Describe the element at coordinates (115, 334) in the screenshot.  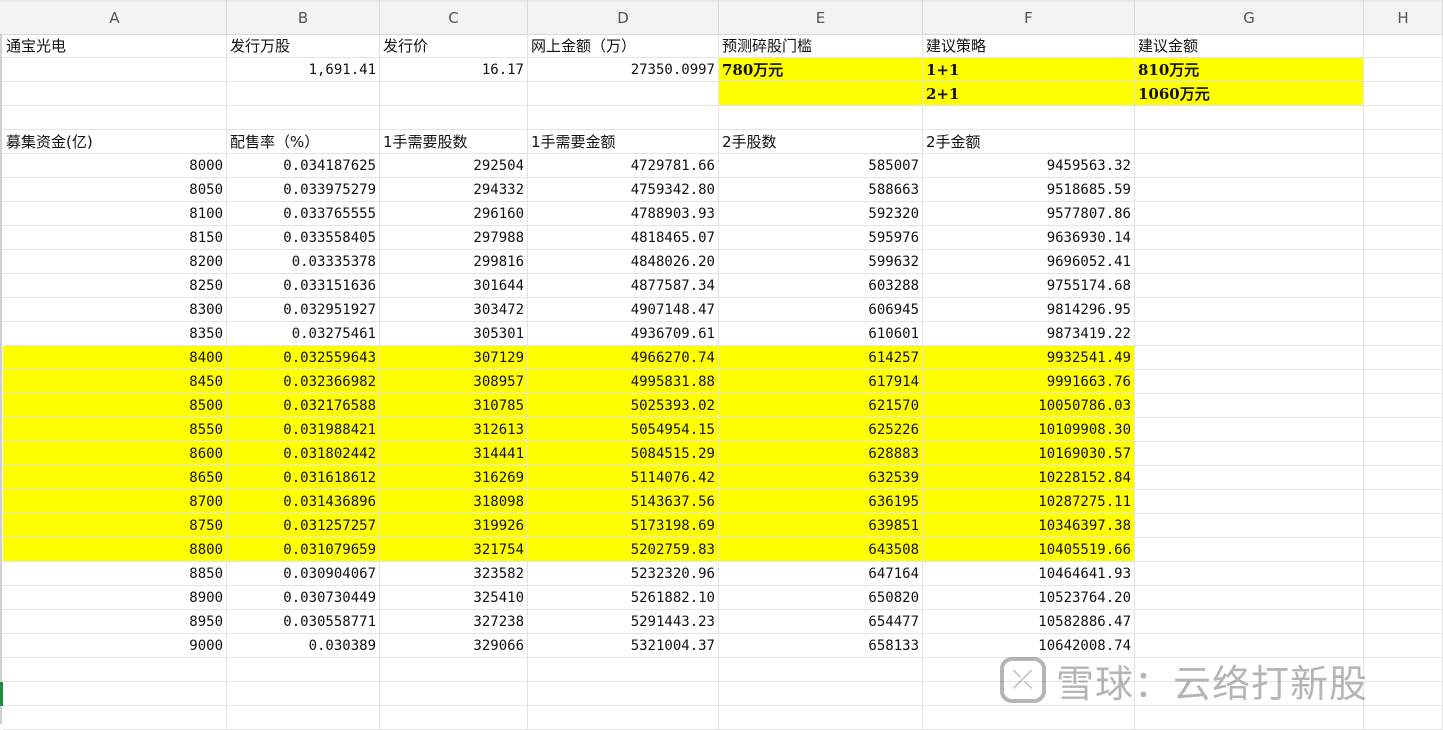
I see `cell-a: 8350` at that location.